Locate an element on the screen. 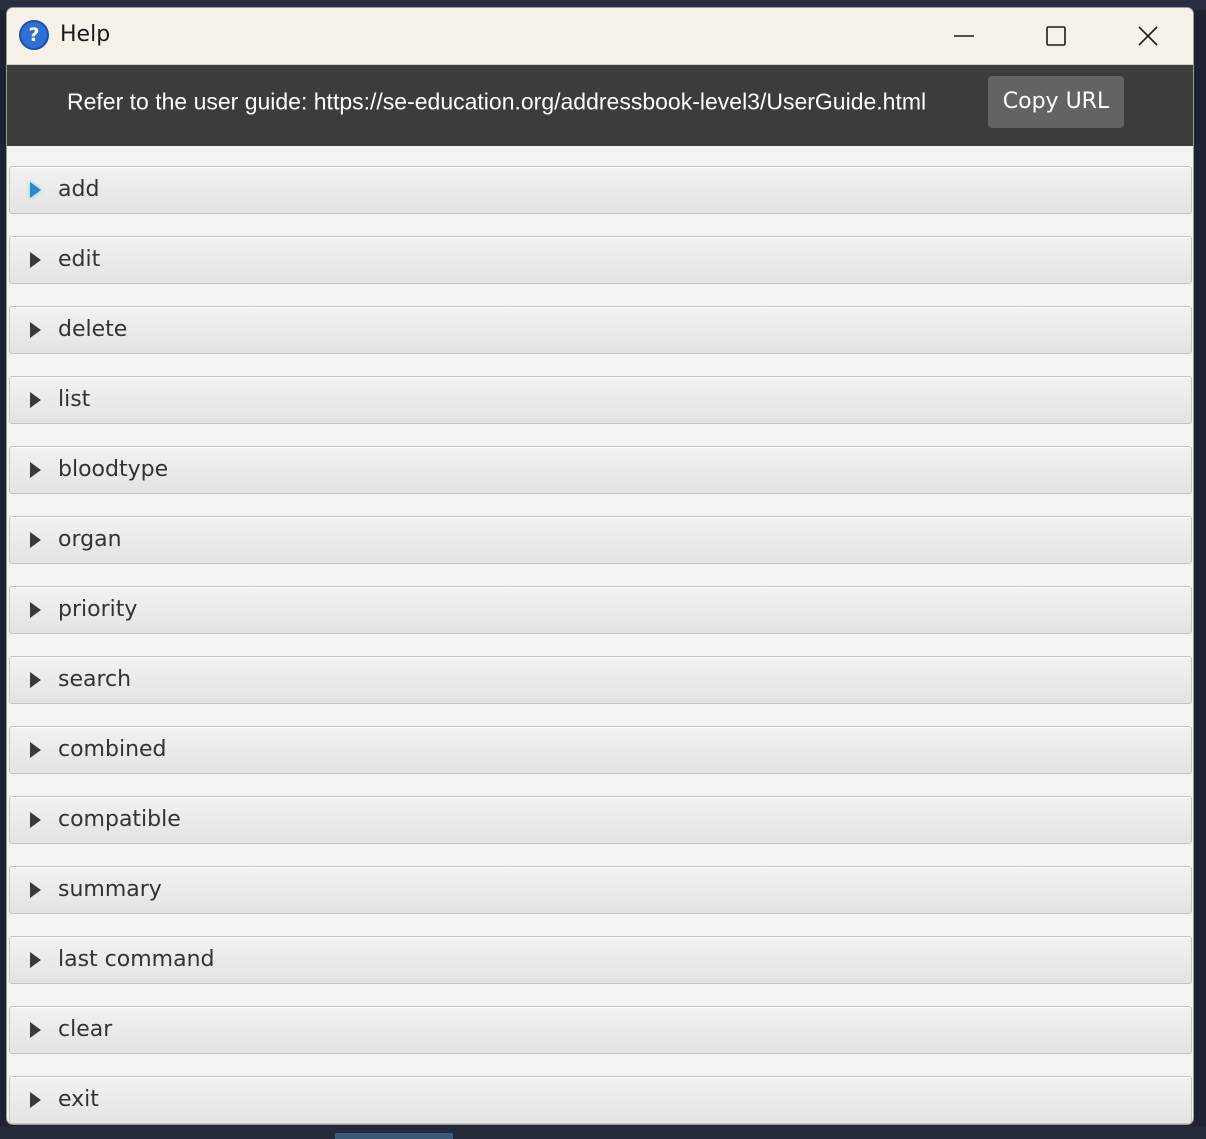 The width and height of the screenshot is (1206, 1139). command-label: last command is located at coordinates (136, 959).